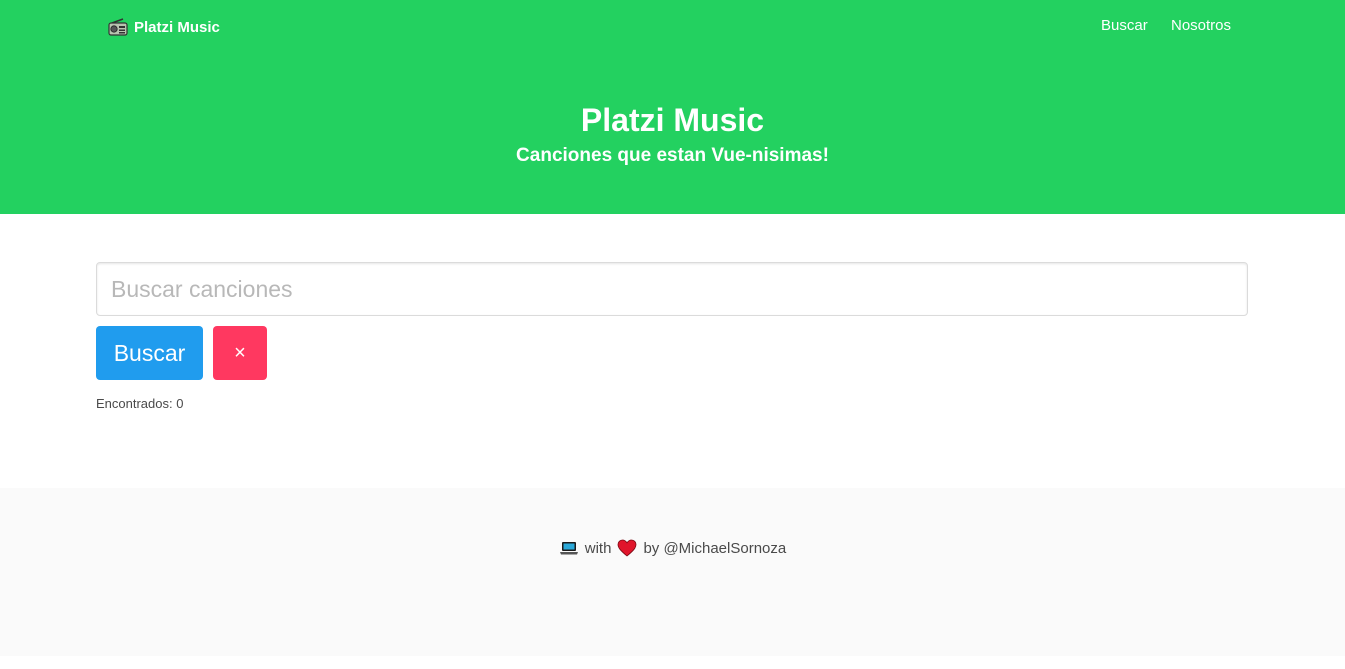 The height and width of the screenshot is (669, 1345). I want to click on clear-button: ×, so click(240, 353).